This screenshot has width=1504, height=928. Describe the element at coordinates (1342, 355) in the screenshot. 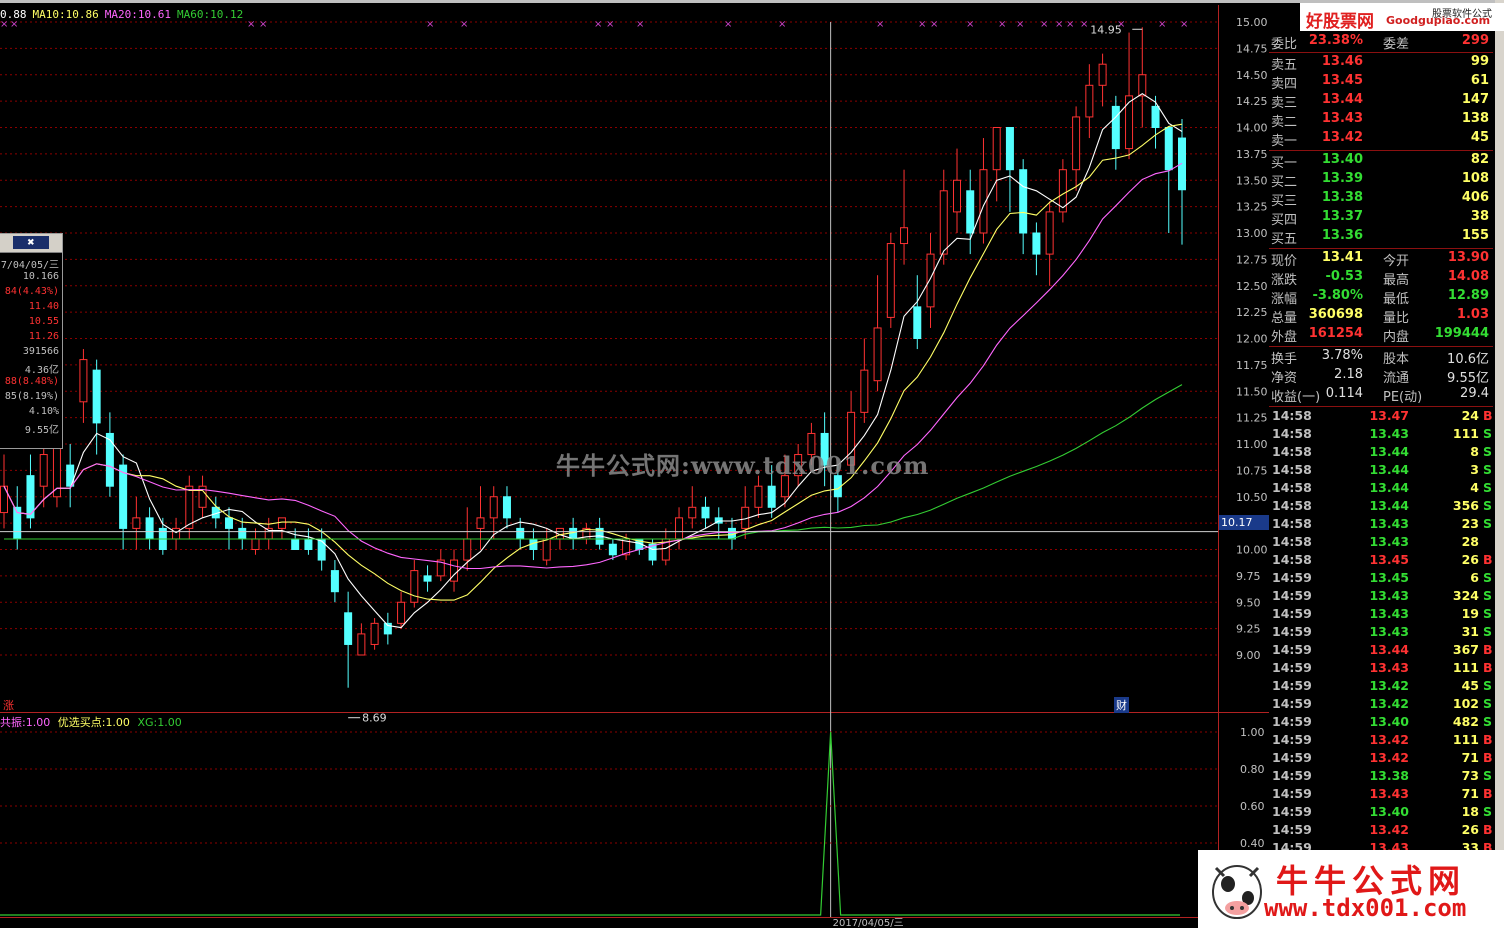

I see `fundamental-value: 3.78%` at that location.